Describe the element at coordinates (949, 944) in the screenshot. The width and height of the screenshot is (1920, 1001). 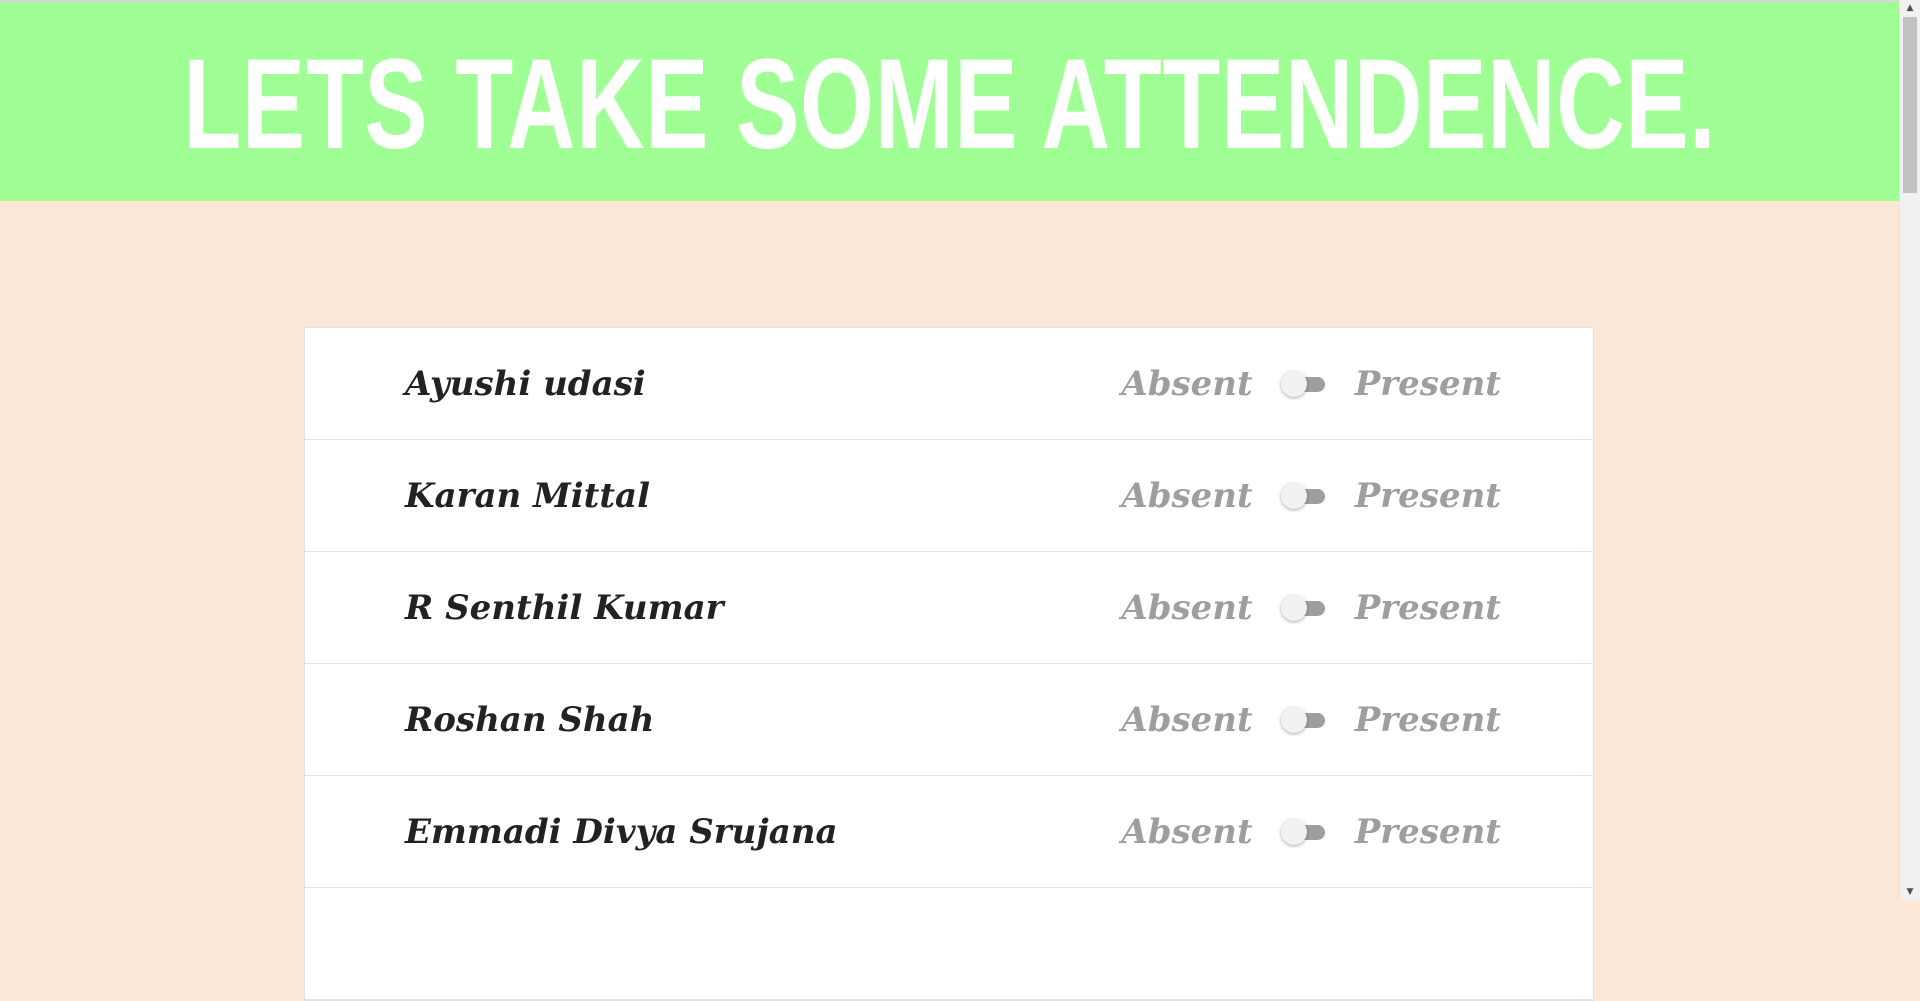
I see `student-row` at that location.